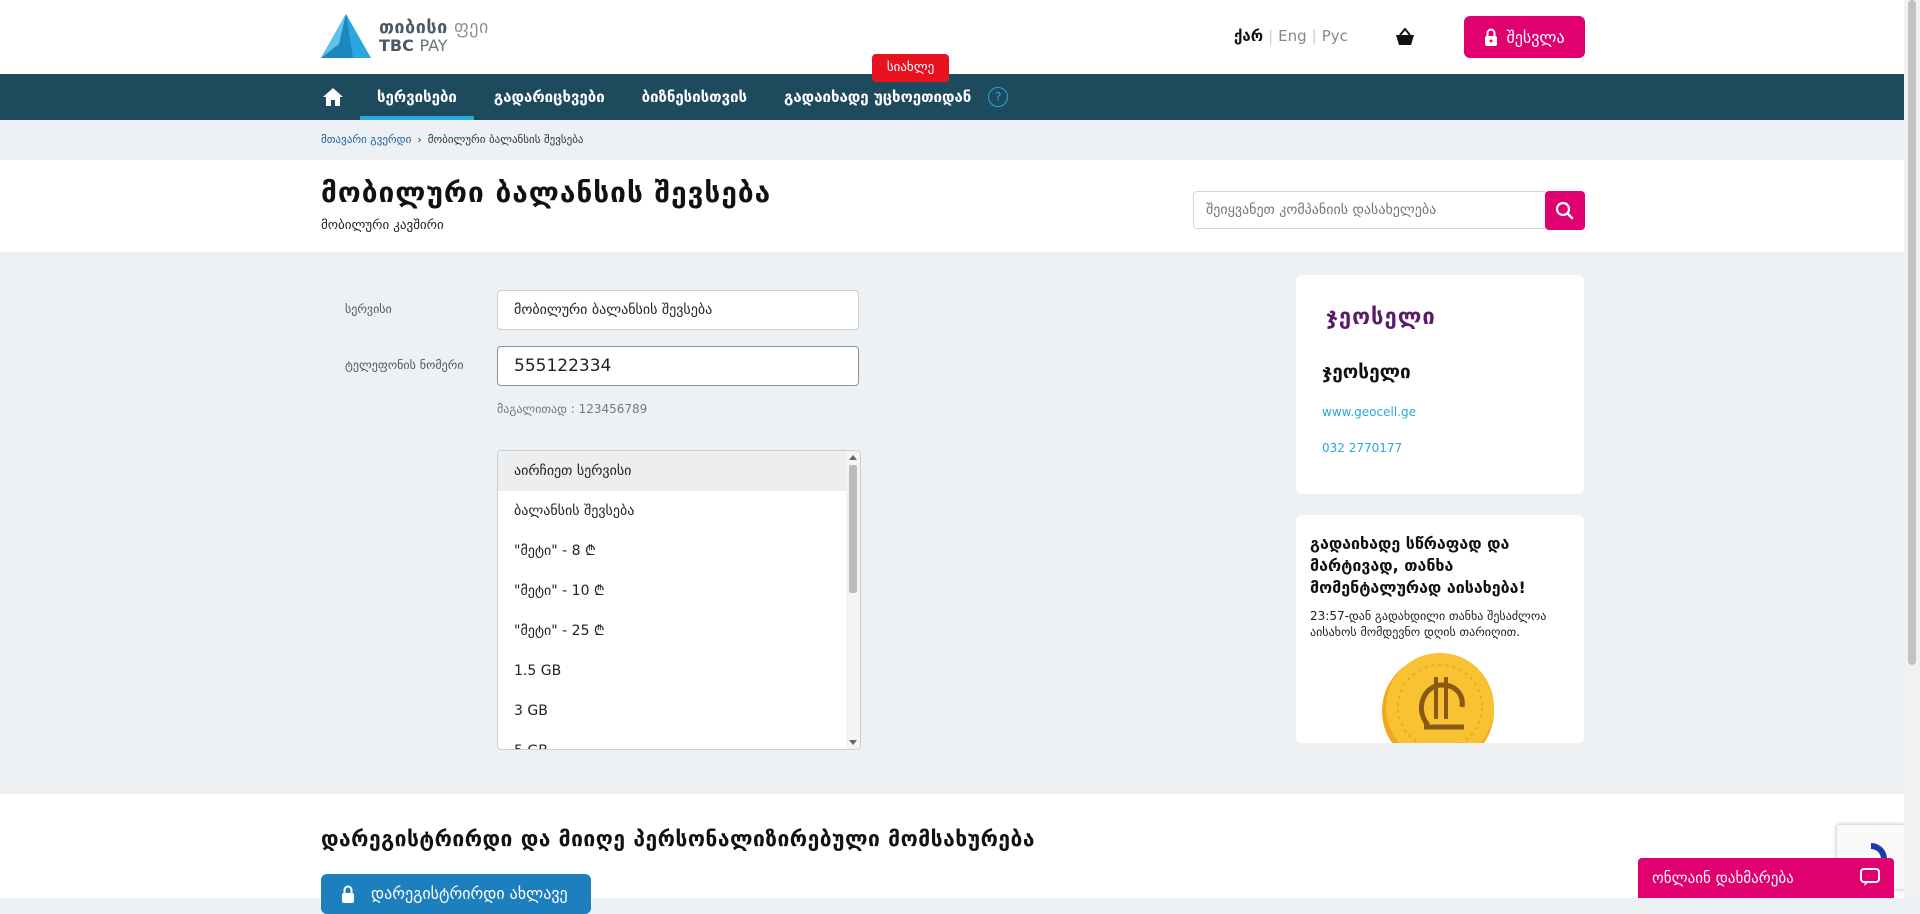 This screenshot has height=914, width=1920. I want to click on lang-ka: ქარ, so click(1248, 36).